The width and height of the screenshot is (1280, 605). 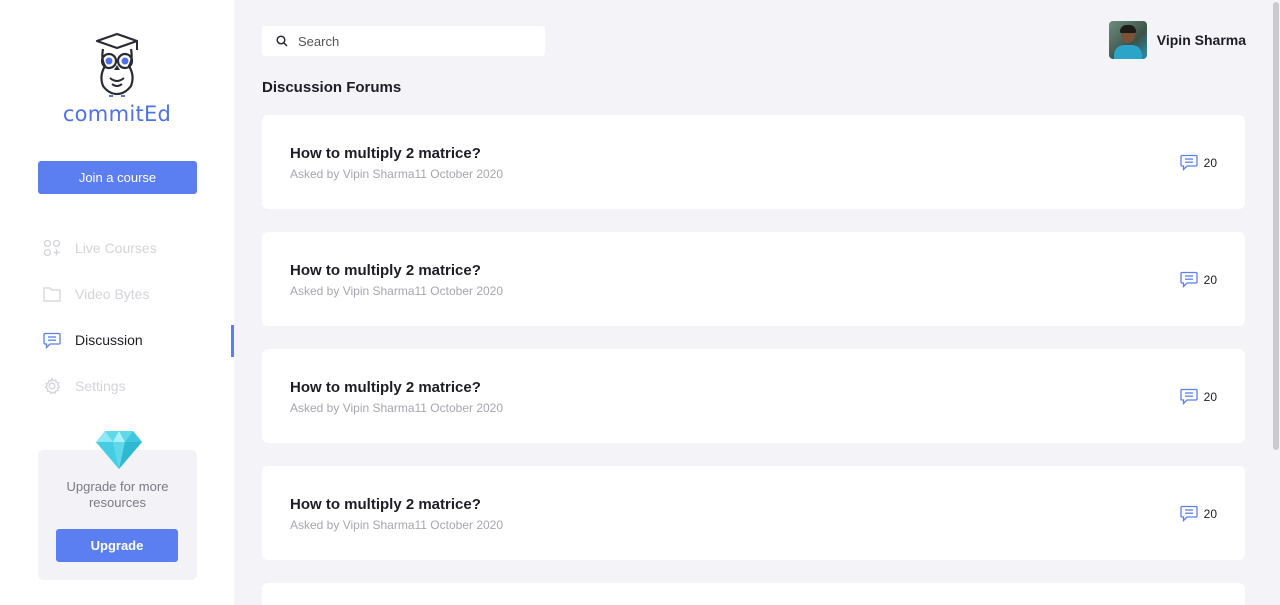 What do you see at coordinates (109, 340) in the screenshot?
I see `sidebar-item-label: Discussion` at bounding box center [109, 340].